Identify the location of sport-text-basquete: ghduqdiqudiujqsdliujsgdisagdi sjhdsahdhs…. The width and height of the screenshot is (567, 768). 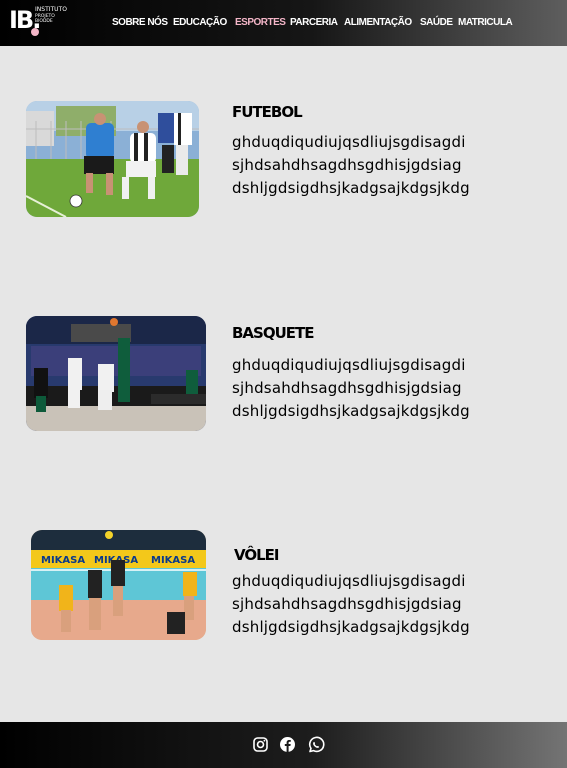
(351, 388).